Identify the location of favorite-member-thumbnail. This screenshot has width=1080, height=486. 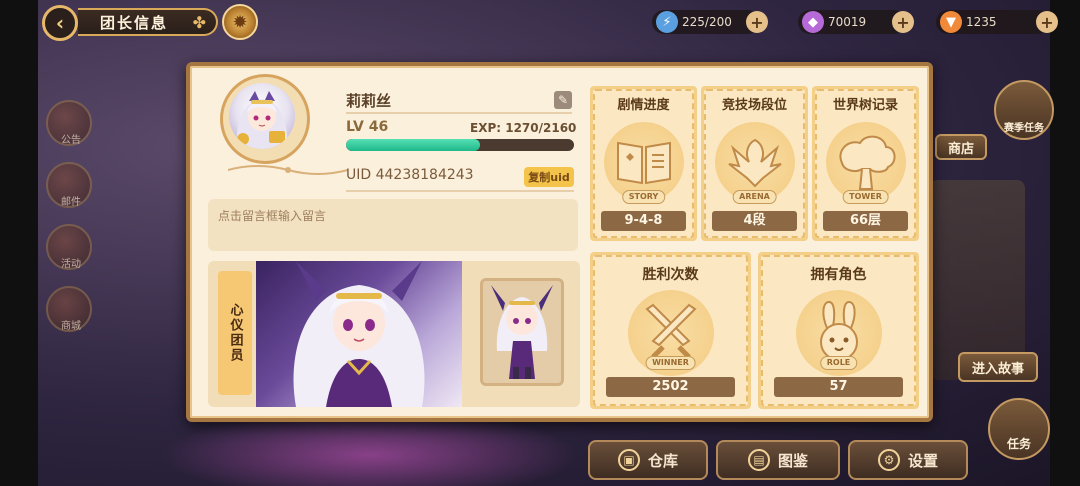
(522, 332).